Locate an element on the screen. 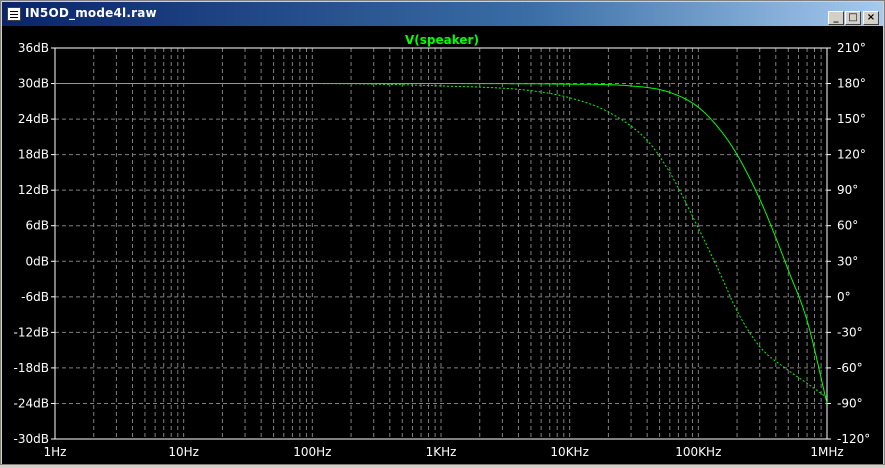  y-tick-label-right: 180° is located at coordinates (851, 84).